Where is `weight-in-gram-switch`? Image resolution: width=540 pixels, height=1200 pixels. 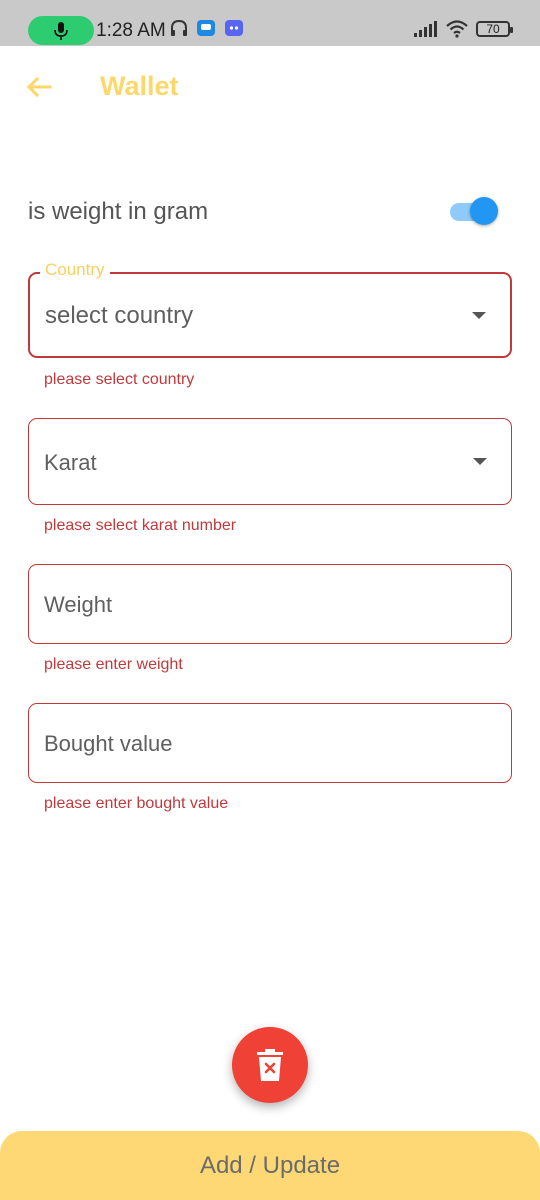 weight-in-gram-switch is located at coordinates (474, 211).